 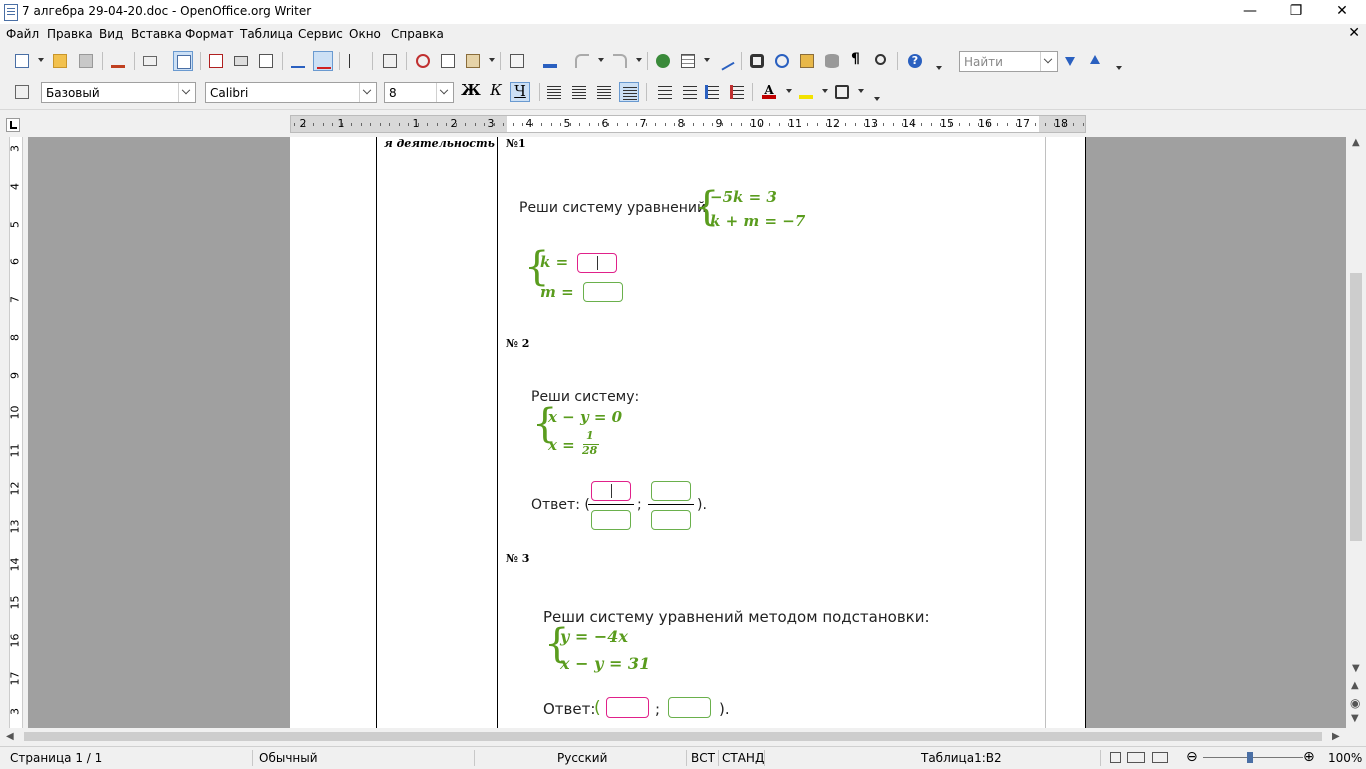 I want to click on maximize-button: ❐, so click(x=1296, y=12).